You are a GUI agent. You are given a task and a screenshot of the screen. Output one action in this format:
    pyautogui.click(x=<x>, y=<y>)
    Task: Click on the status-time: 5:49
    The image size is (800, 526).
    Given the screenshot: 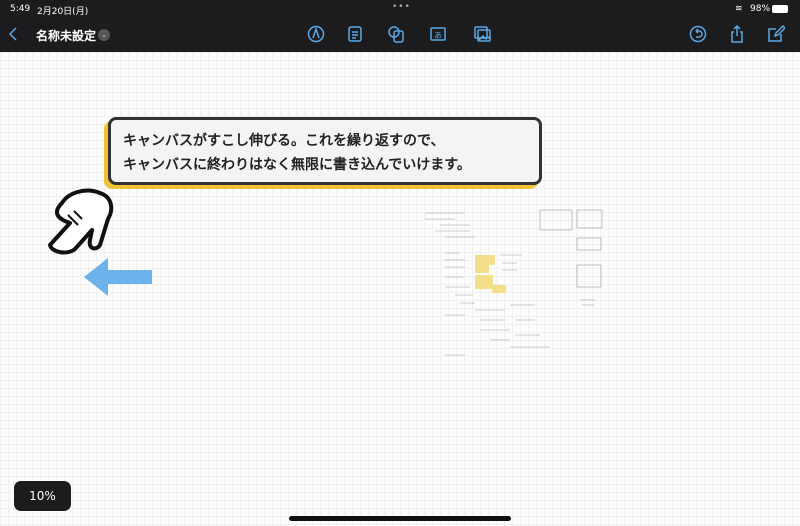 What is the action you would take?
    pyautogui.click(x=20, y=9)
    